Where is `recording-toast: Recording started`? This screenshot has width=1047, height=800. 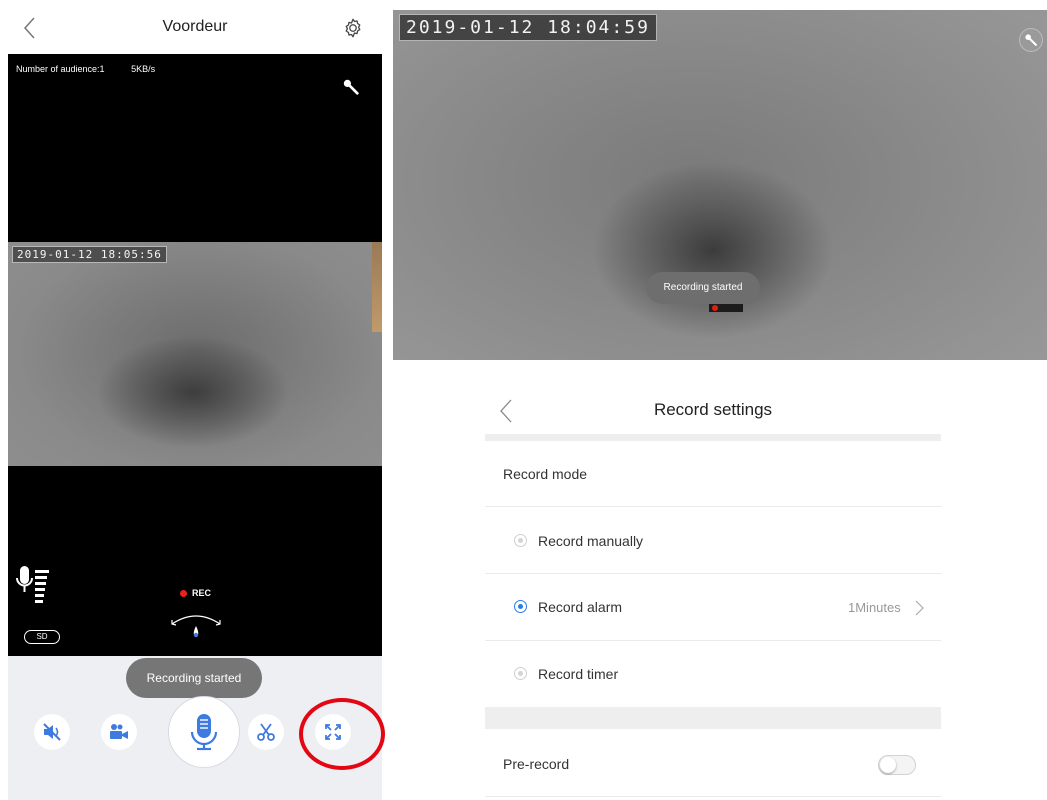
recording-toast: Recording started is located at coordinates (194, 678).